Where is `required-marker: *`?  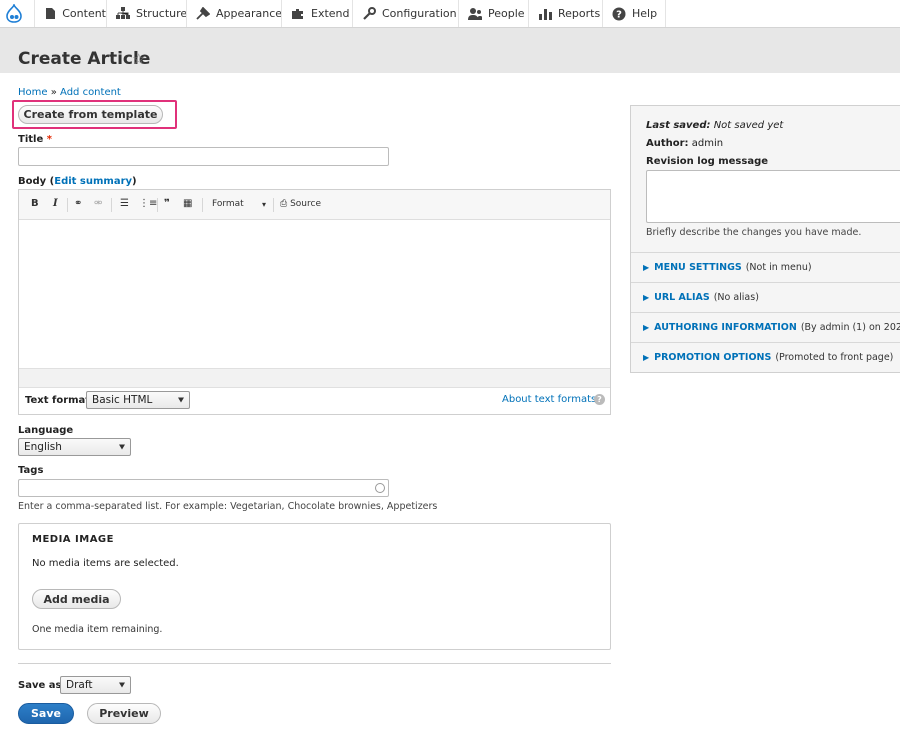 required-marker: * is located at coordinates (49, 139).